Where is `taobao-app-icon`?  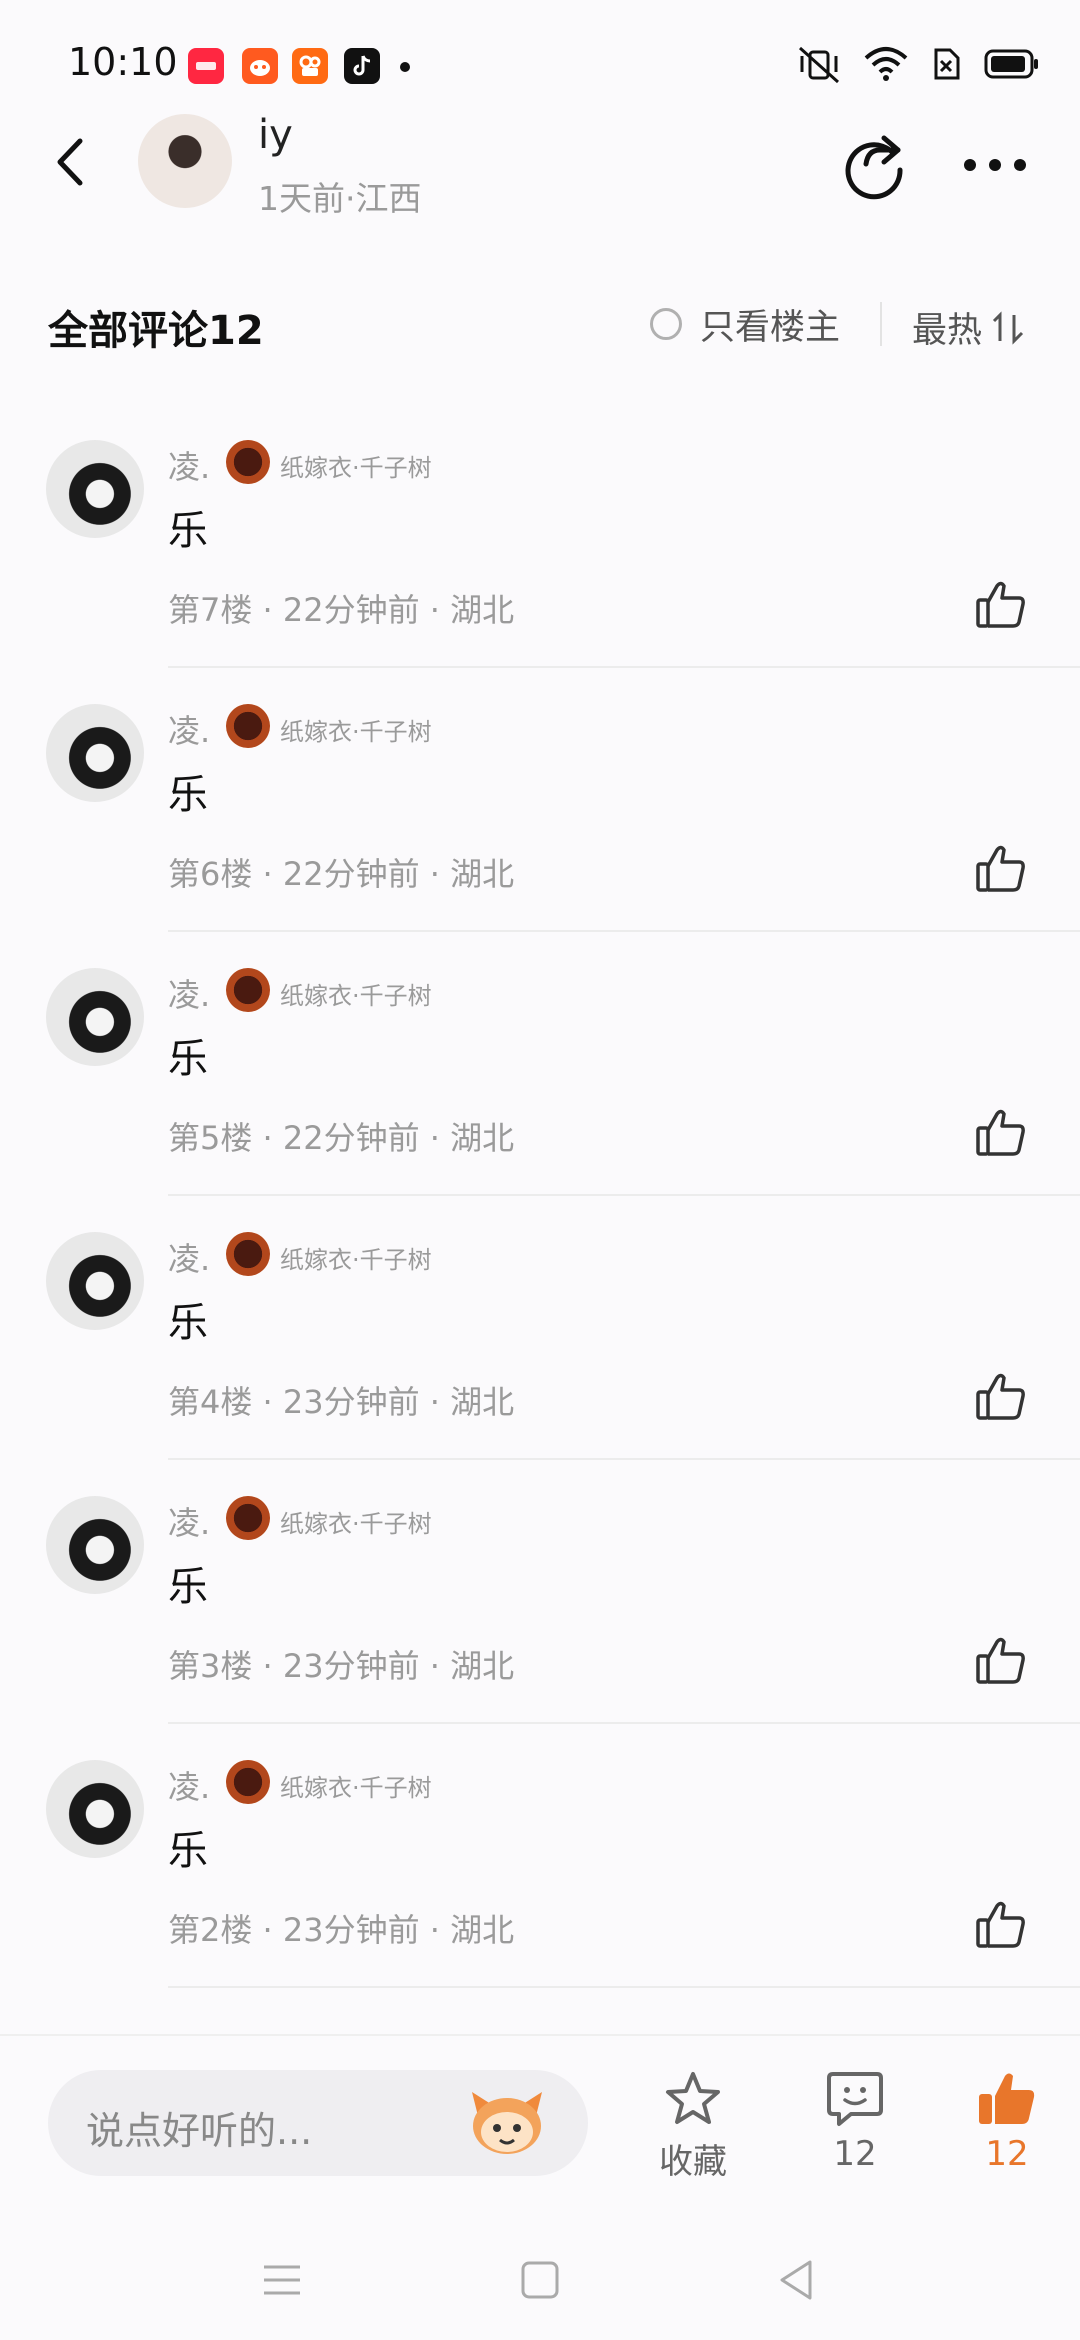
taobao-app-icon is located at coordinates (260, 66).